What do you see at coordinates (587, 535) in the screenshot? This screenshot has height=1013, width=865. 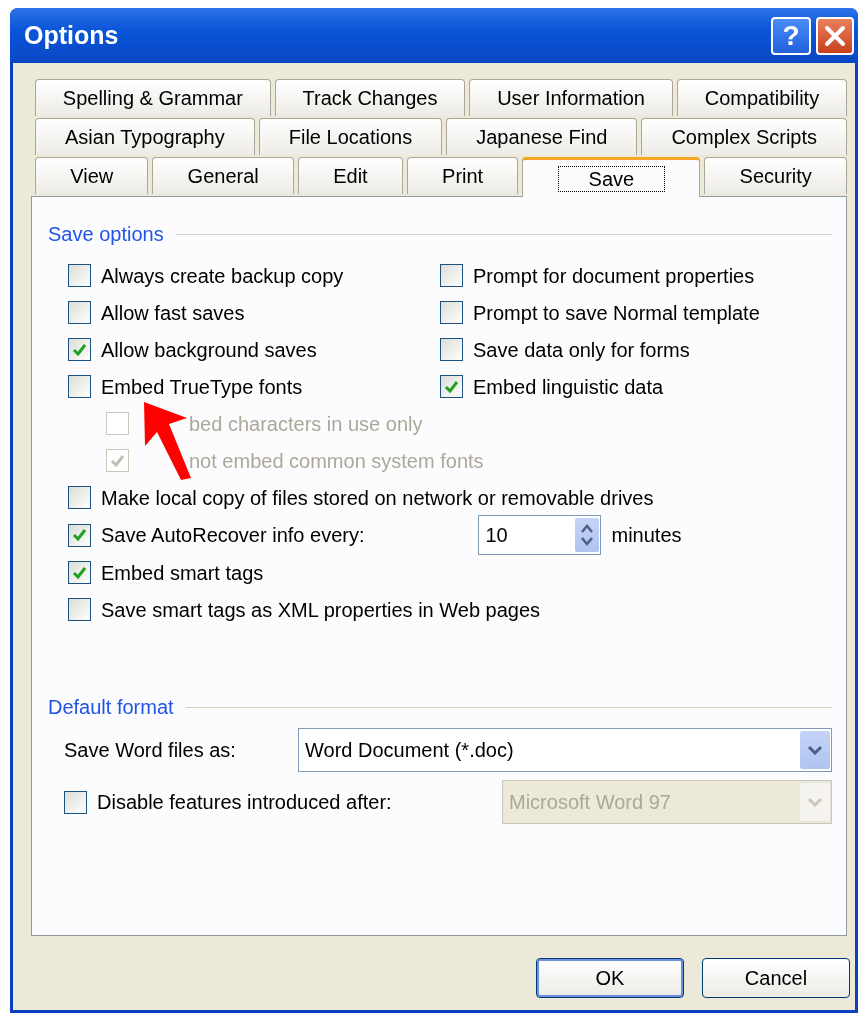 I see `spin-arrows-icon` at bounding box center [587, 535].